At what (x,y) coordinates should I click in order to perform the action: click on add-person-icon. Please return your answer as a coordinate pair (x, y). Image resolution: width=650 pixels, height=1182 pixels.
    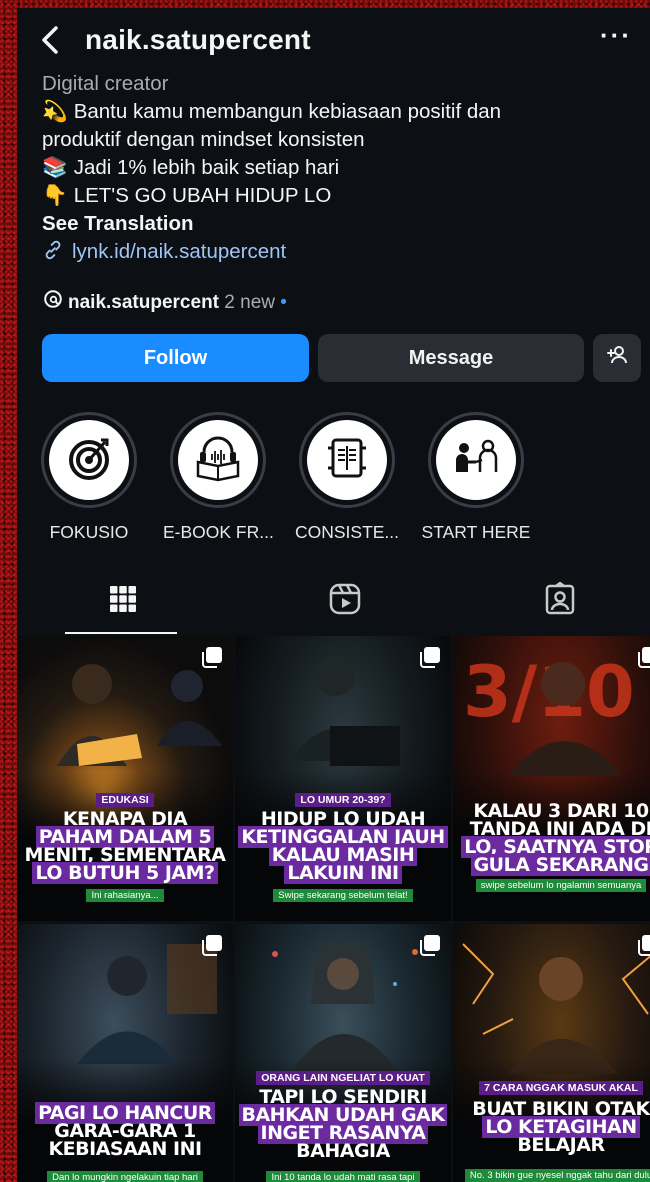
    Looking at the image, I should click on (617, 358).